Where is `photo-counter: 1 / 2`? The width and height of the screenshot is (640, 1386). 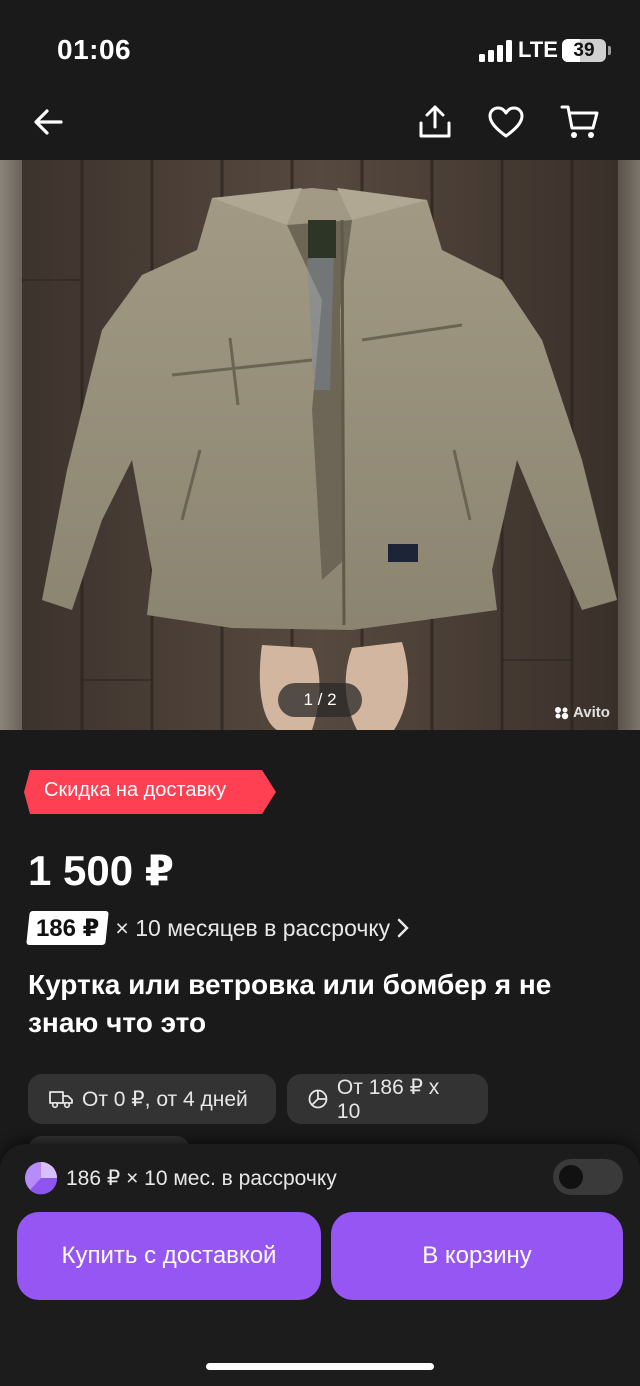
photo-counter: 1 / 2 is located at coordinates (320, 700).